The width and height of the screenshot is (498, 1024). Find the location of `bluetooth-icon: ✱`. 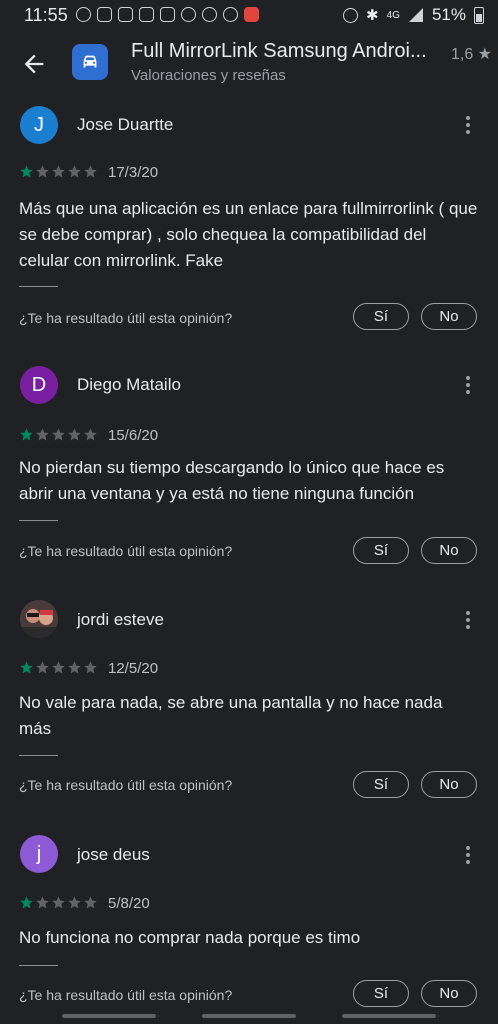

bluetooth-icon: ✱ is located at coordinates (372, 15).